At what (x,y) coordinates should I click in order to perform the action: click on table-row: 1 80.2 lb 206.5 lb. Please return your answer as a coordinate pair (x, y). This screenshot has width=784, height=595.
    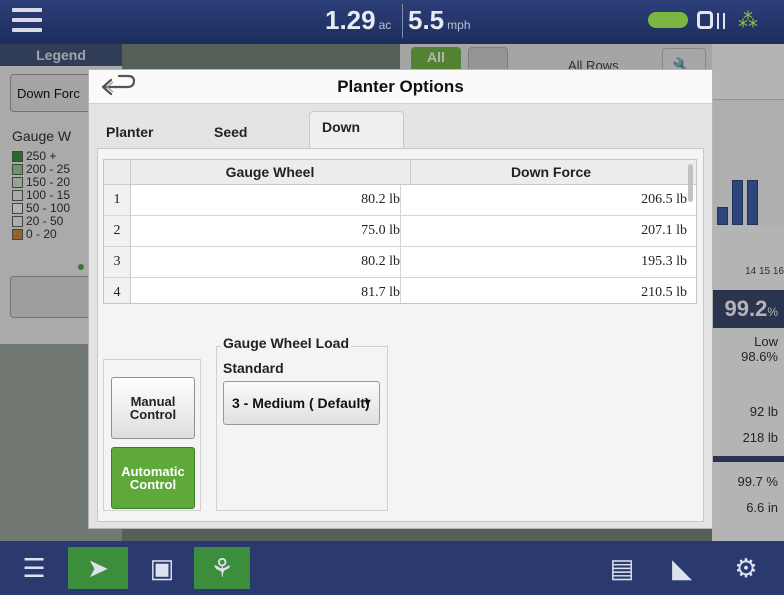
    Looking at the image, I should click on (400, 200).